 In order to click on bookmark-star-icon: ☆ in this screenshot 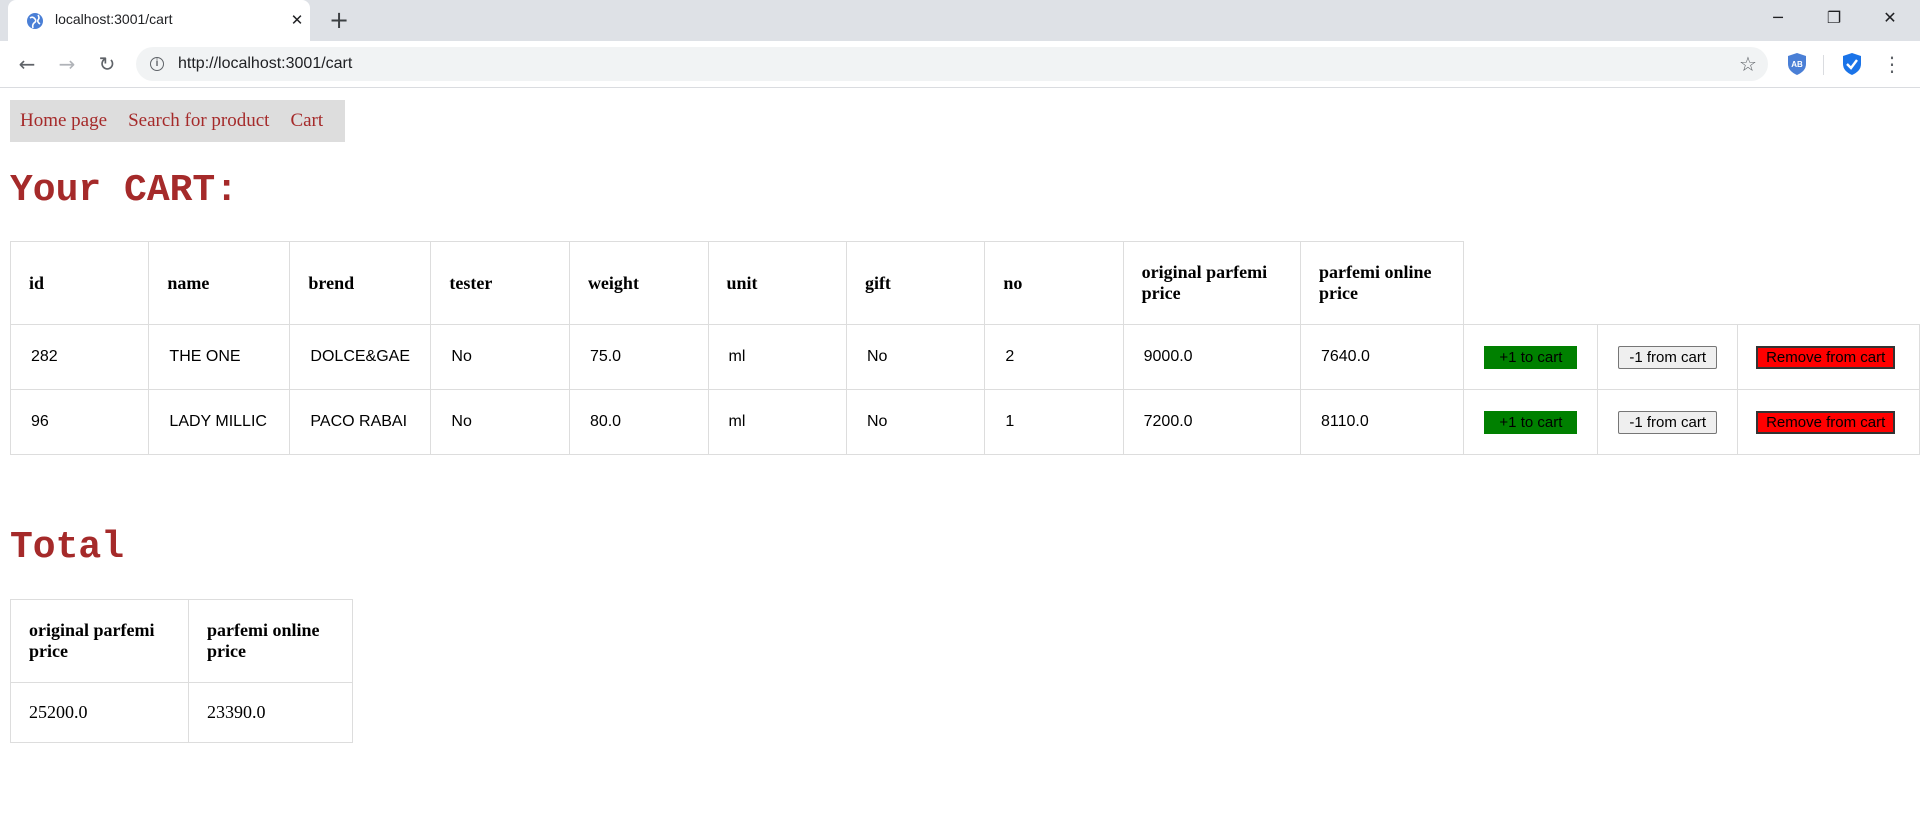, I will do `click(1748, 64)`.